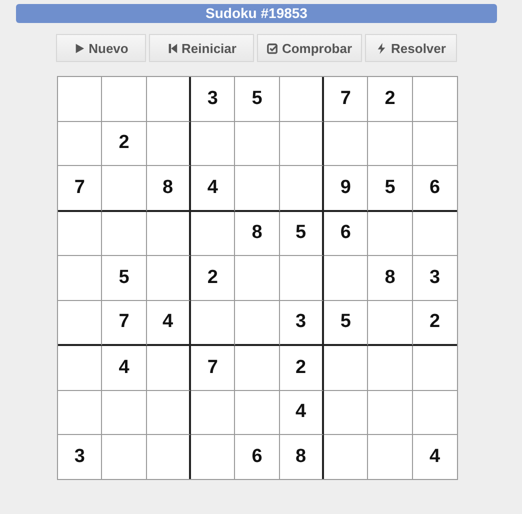  Describe the element at coordinates (201, 48) in the screenshot. I see `toolbar-button: Reiniciar` at that location.